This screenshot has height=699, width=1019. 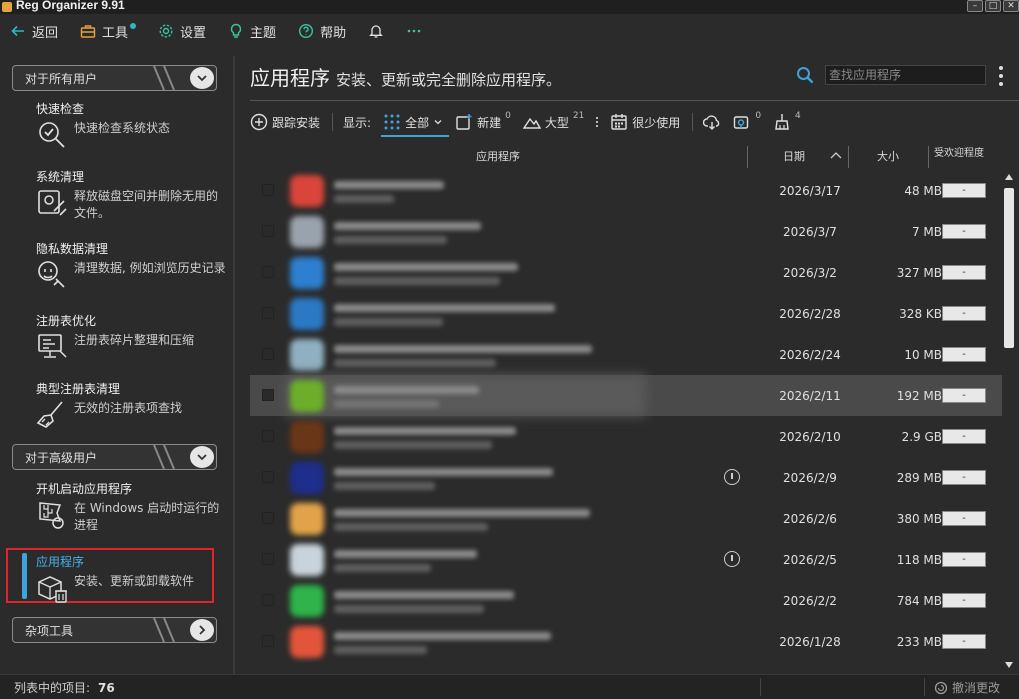 What do you see at coordinates (626, 395) in the screenshot?
I see `table-row: 2026/2/11 192 MB -` at bounding box center [626, 395].